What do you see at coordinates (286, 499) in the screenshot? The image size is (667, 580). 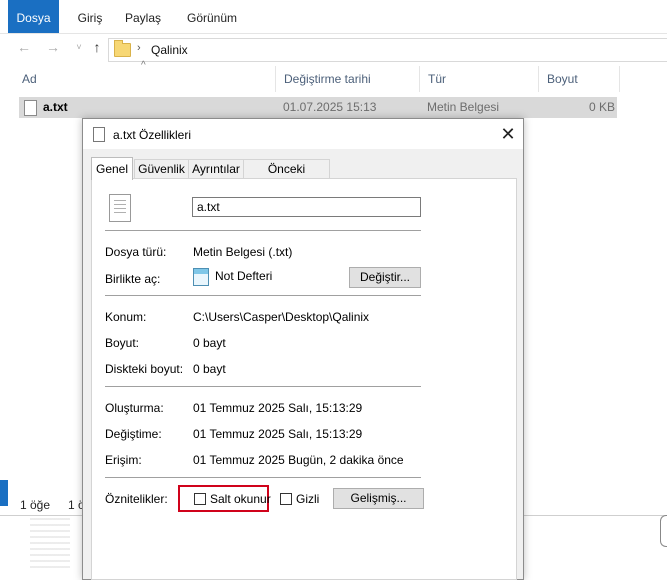 I see `hidden-checkbox` at bounding box center [286, 499].